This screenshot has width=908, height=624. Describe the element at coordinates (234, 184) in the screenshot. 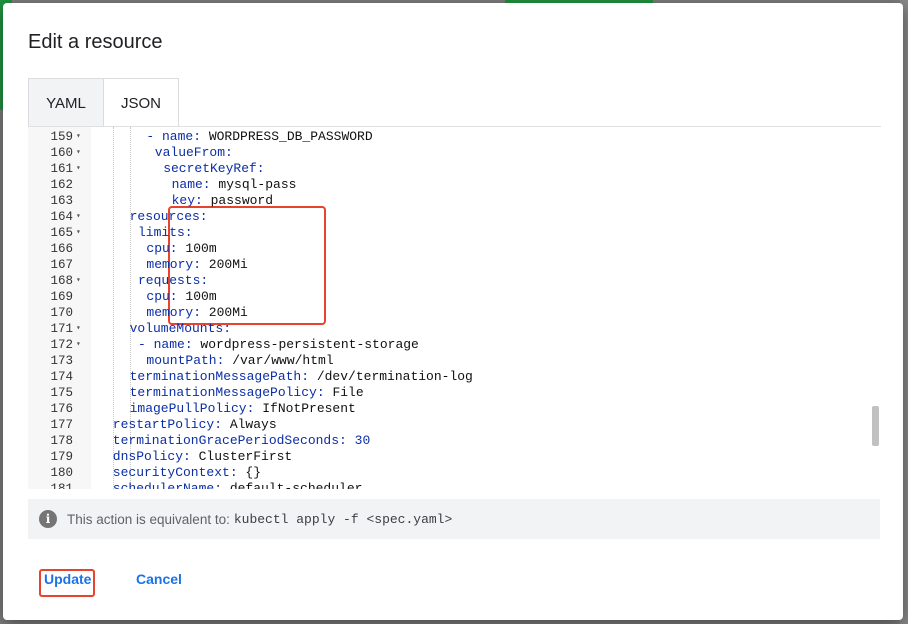

I see `code-text: name: mysql-pass` at that location.